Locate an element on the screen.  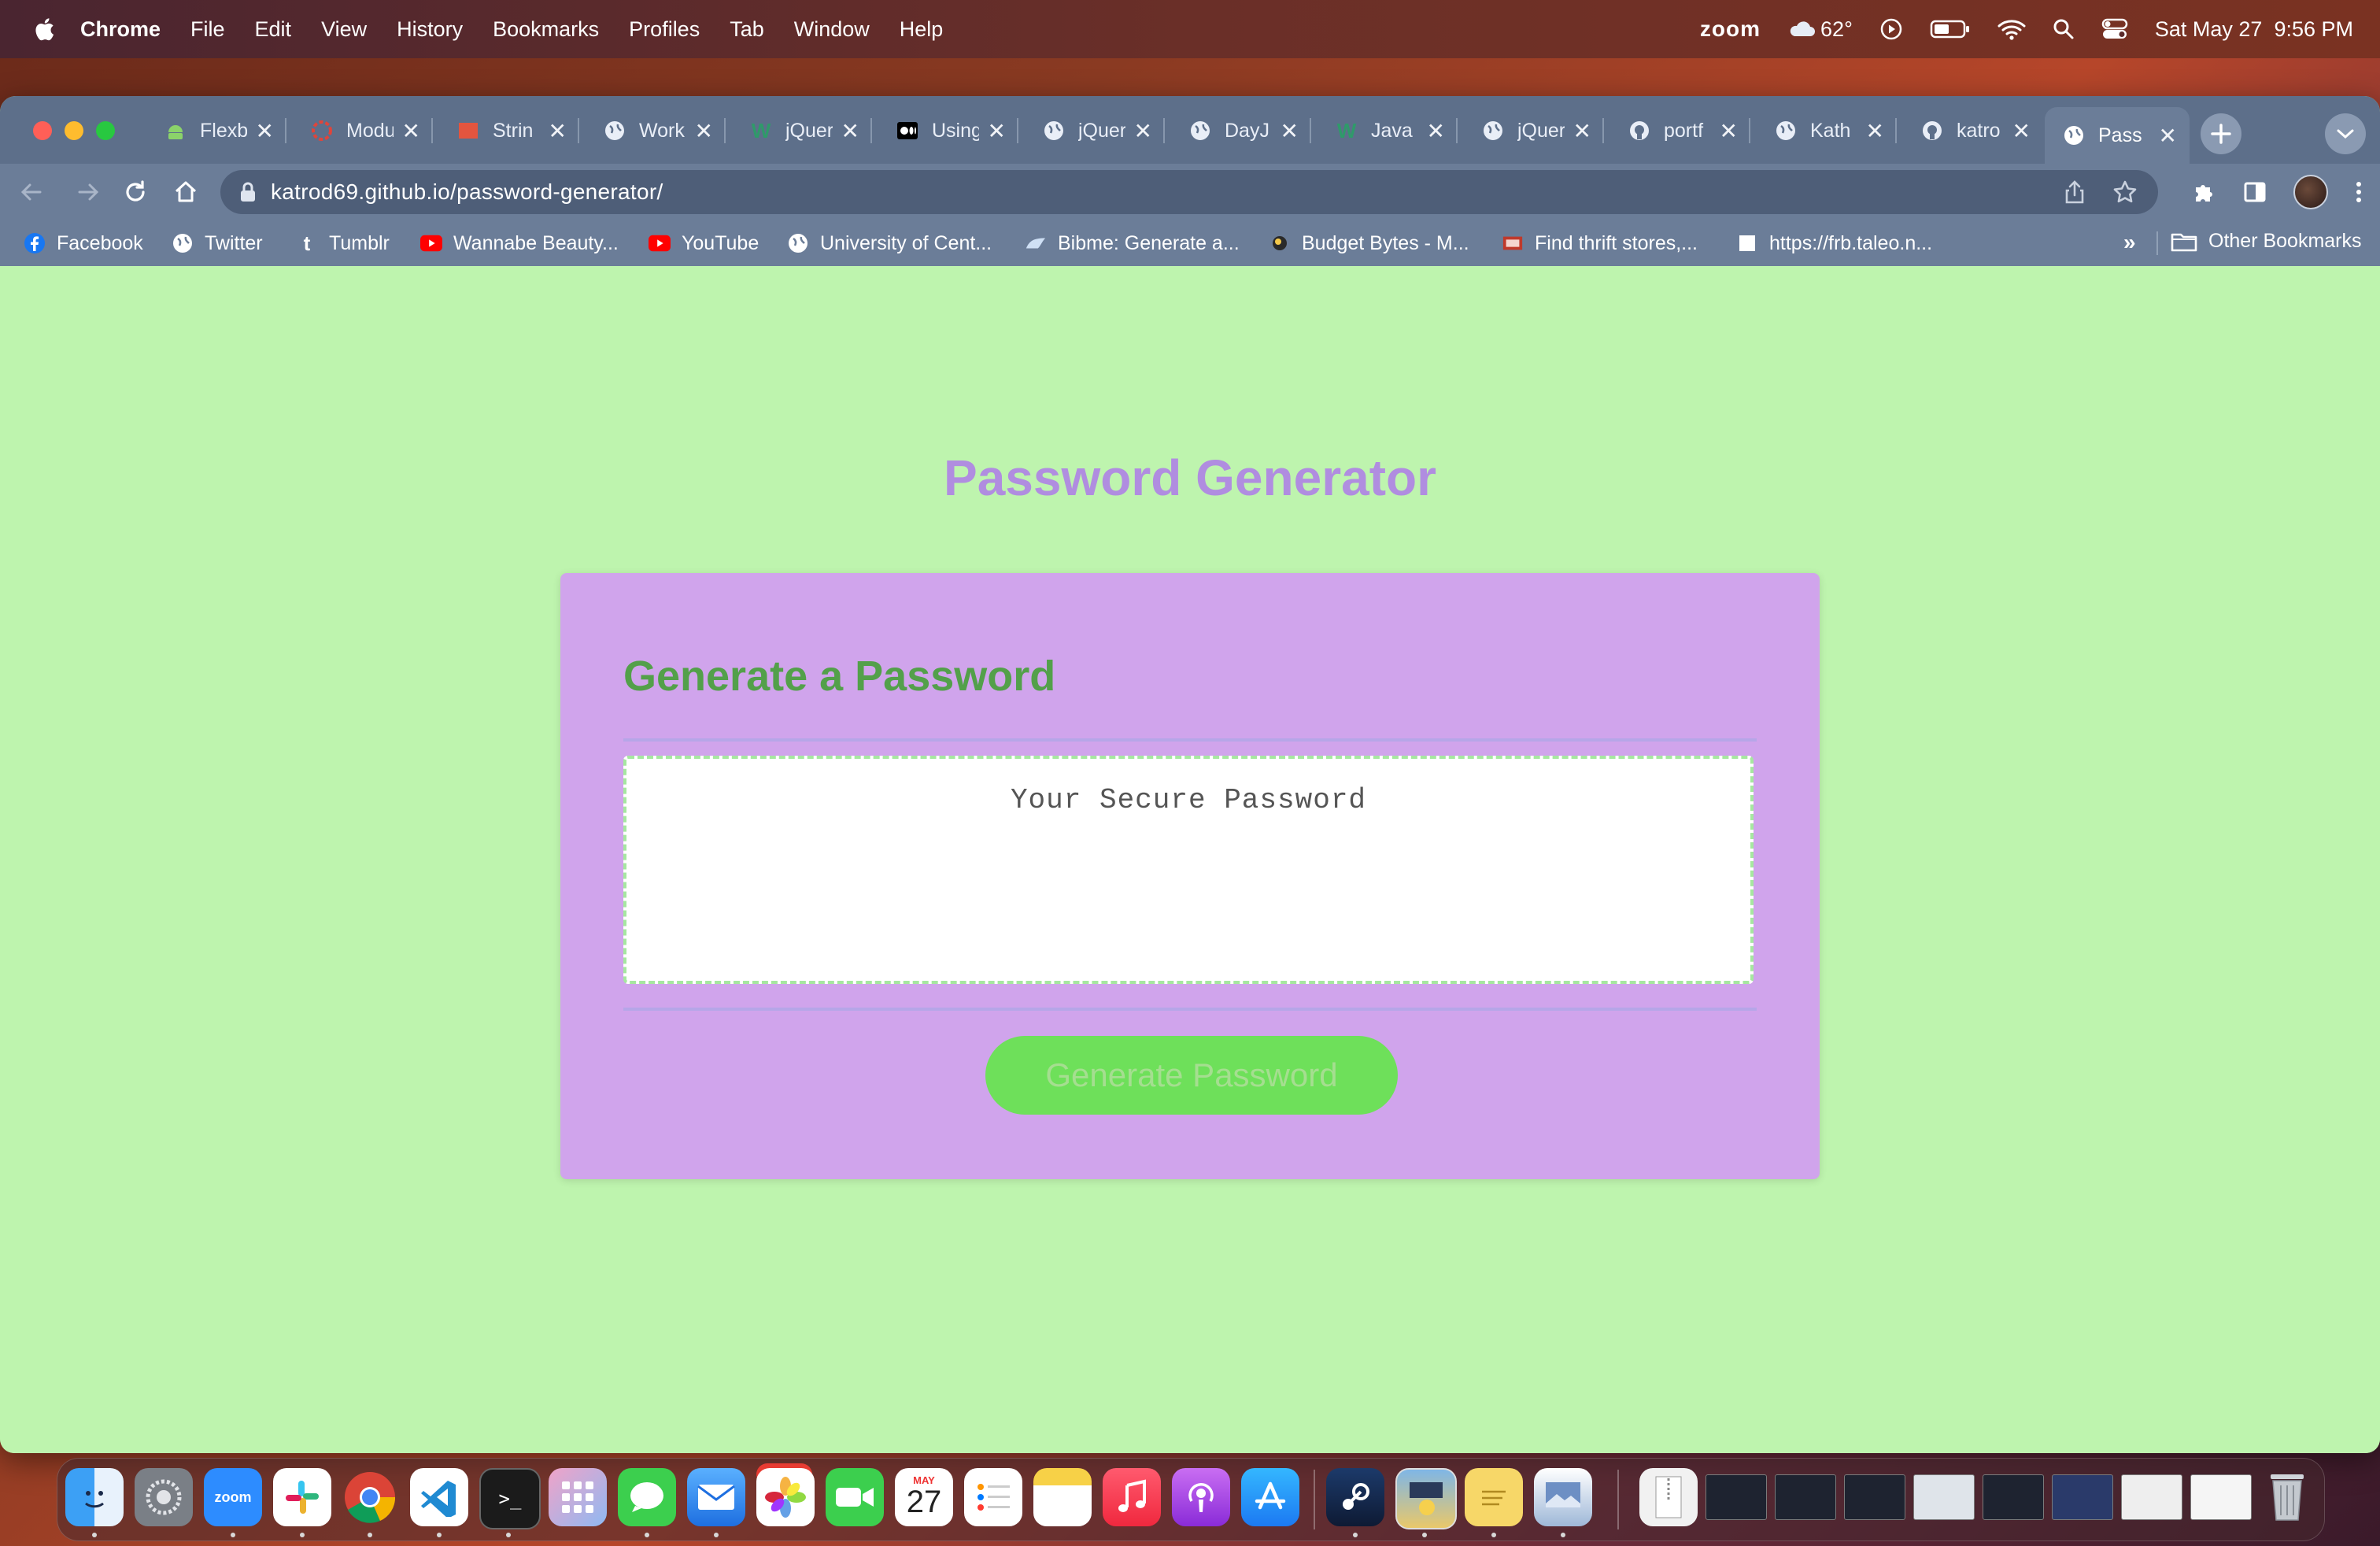
tab-jquery-2: jQuer ✕ is located at coordinates (1095, 131).